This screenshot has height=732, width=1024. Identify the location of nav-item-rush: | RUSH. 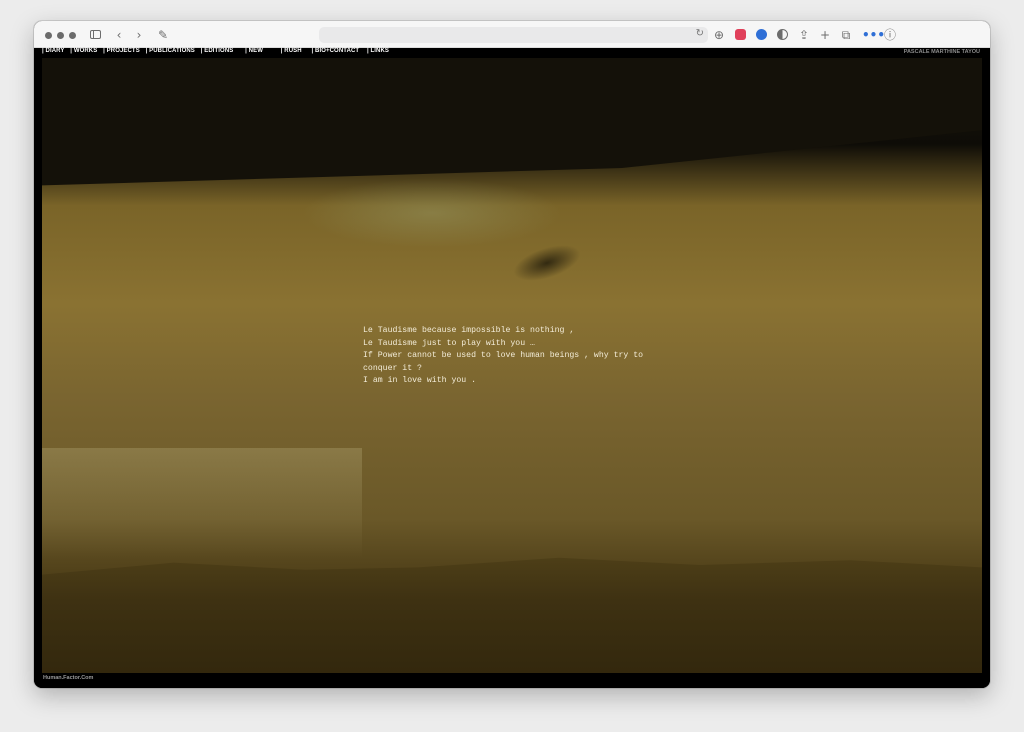
(291, 51).